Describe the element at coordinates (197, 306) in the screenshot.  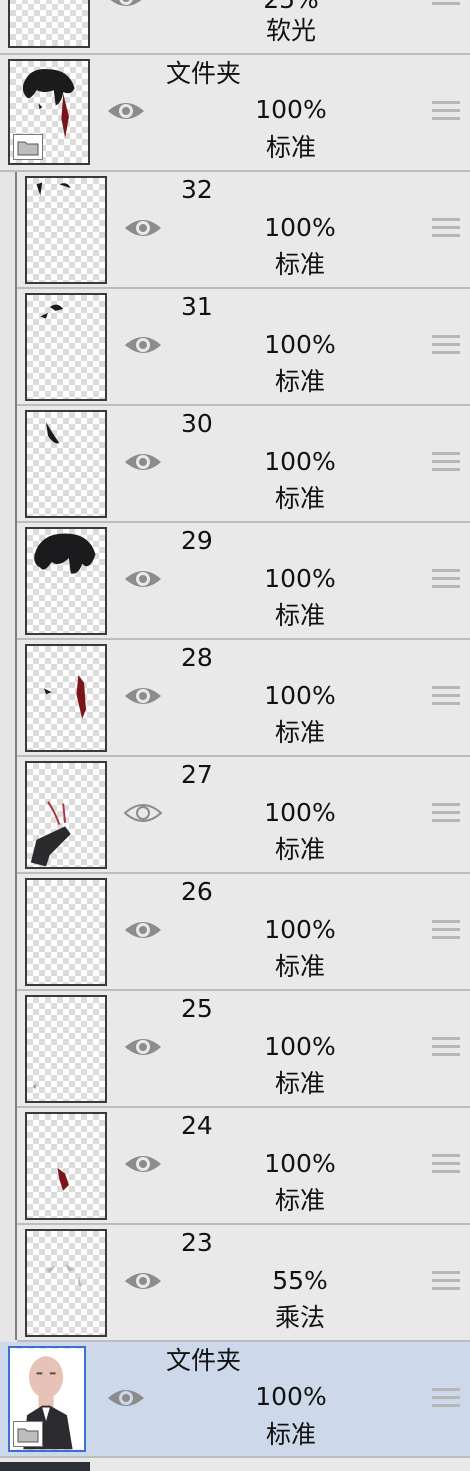
I see `layer-name: 31` at that location.